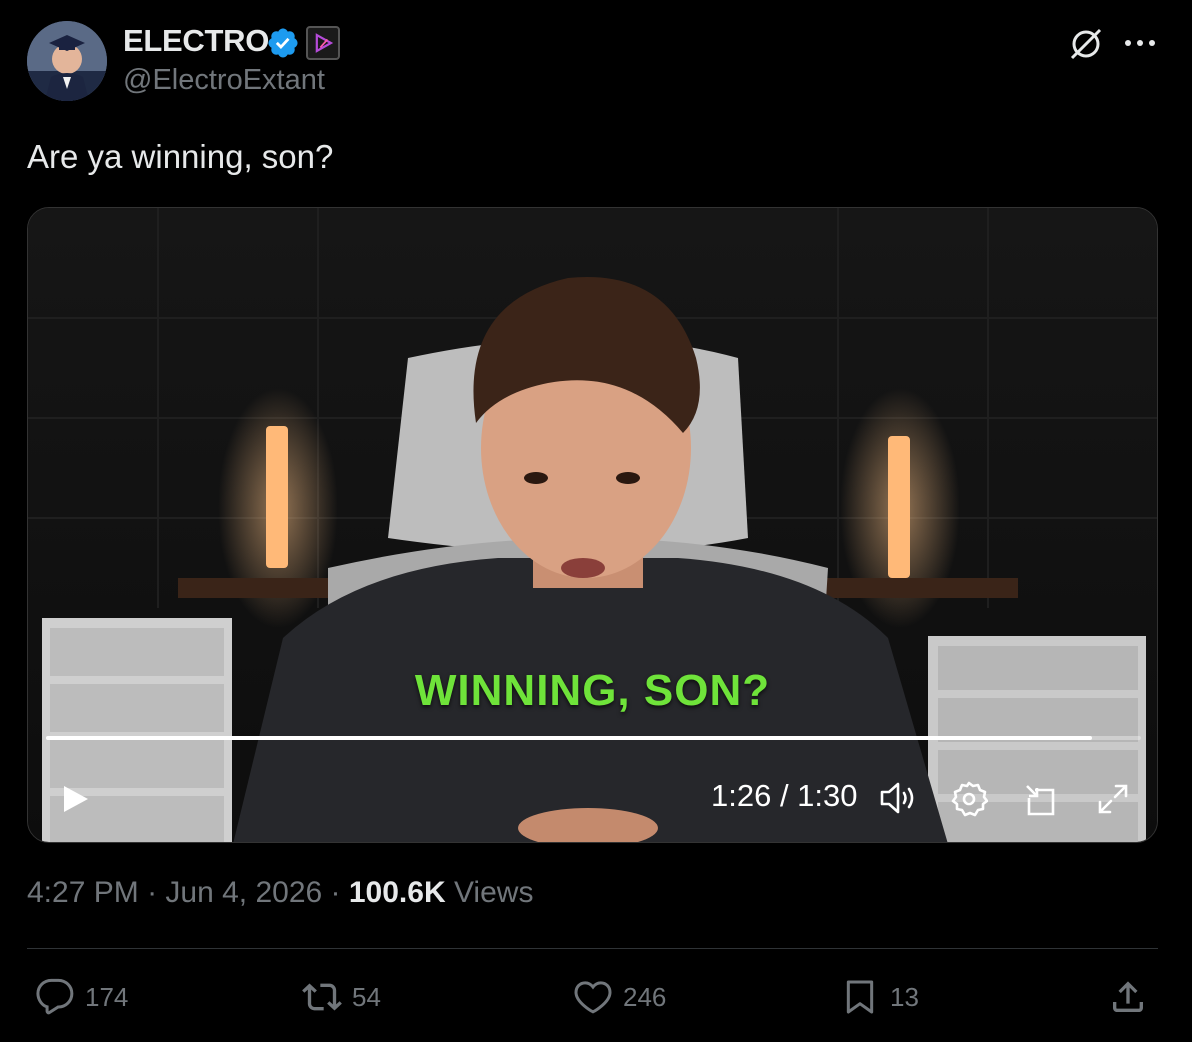 The height and width of the screenshot is (1042, 1192). What do you see at coordinates (196, 41) in the screenshot?
I see `author-display-name: ELECTRO` at bounding box center [196, 41].